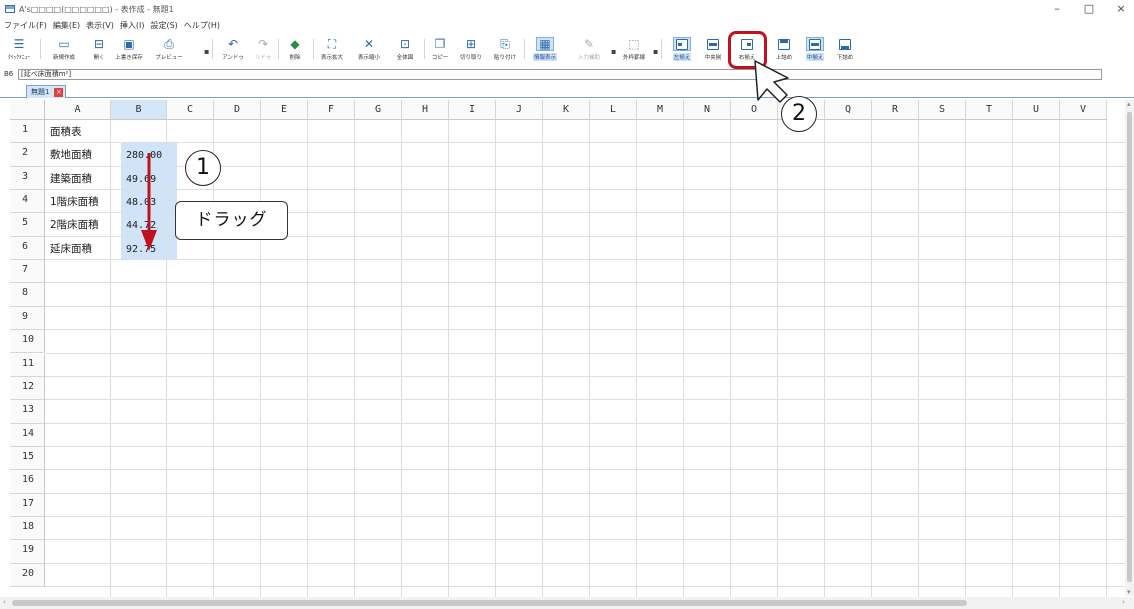 Image resolution: width=1134 pixels, height=609 pixels. What do you see at coordinates (895, 110) in the screenshot?
I see `column-header-r: R` at bounding box center [895, 110].